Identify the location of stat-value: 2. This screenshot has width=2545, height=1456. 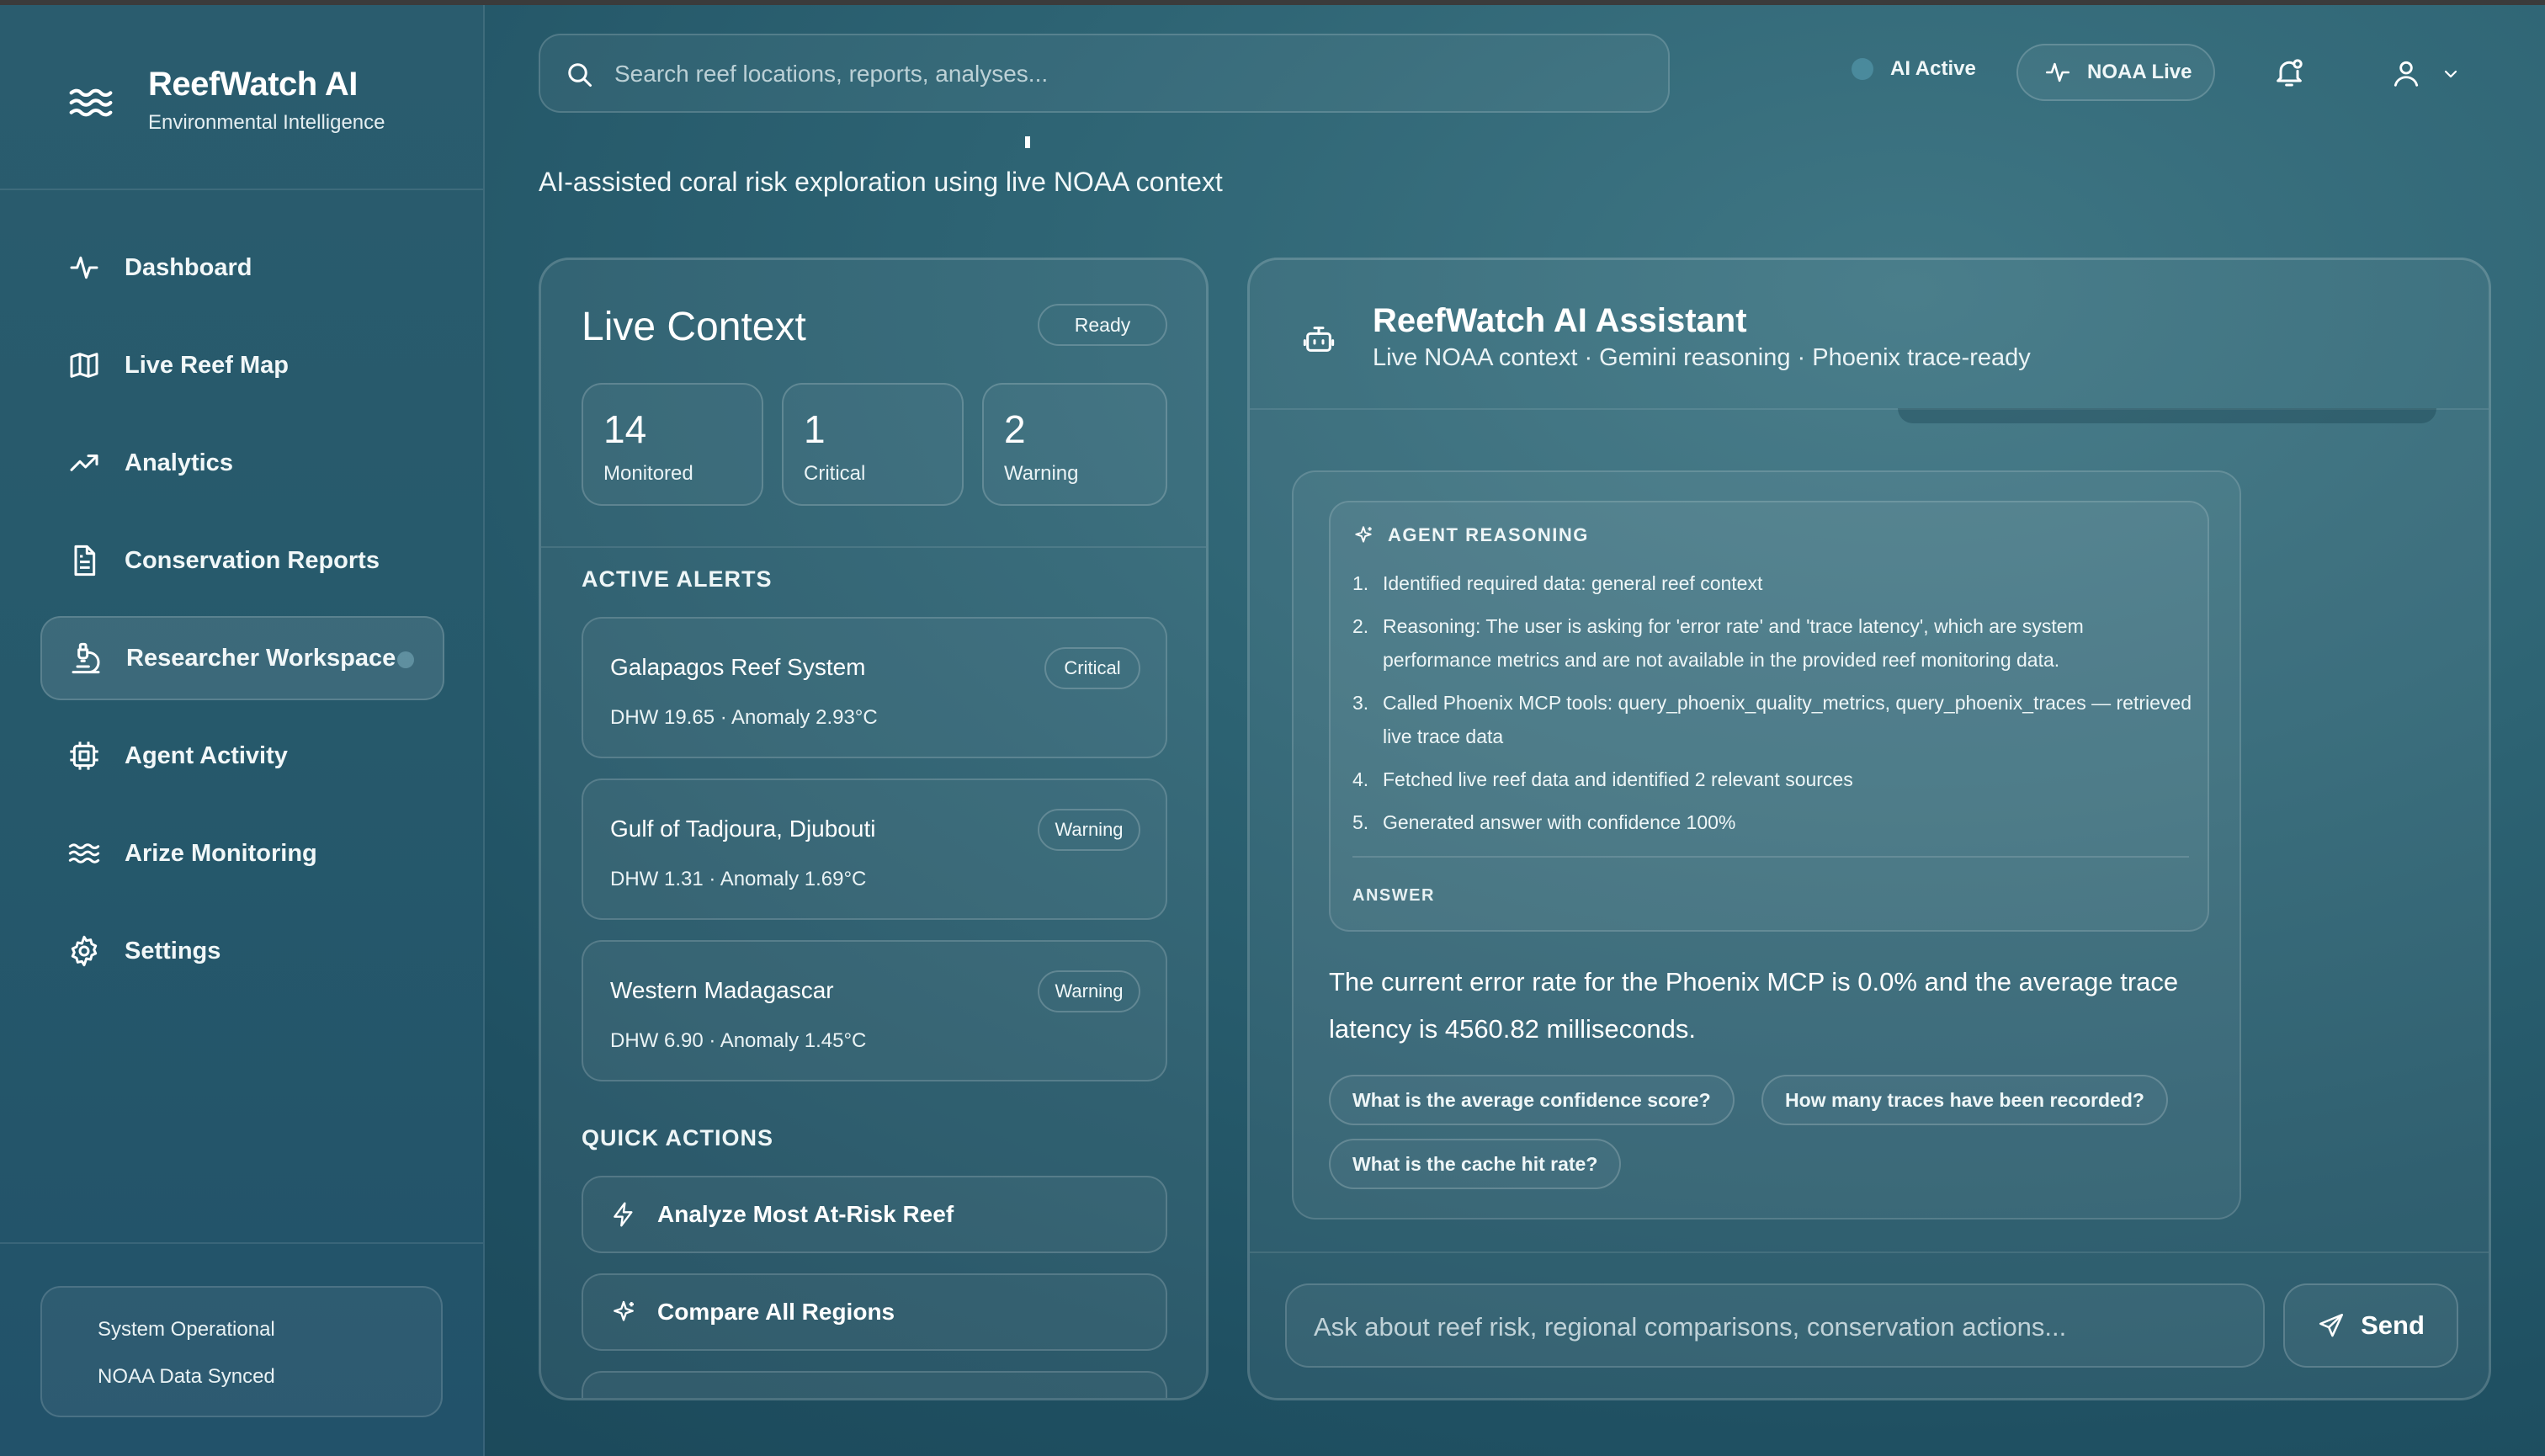
(1015, 429).